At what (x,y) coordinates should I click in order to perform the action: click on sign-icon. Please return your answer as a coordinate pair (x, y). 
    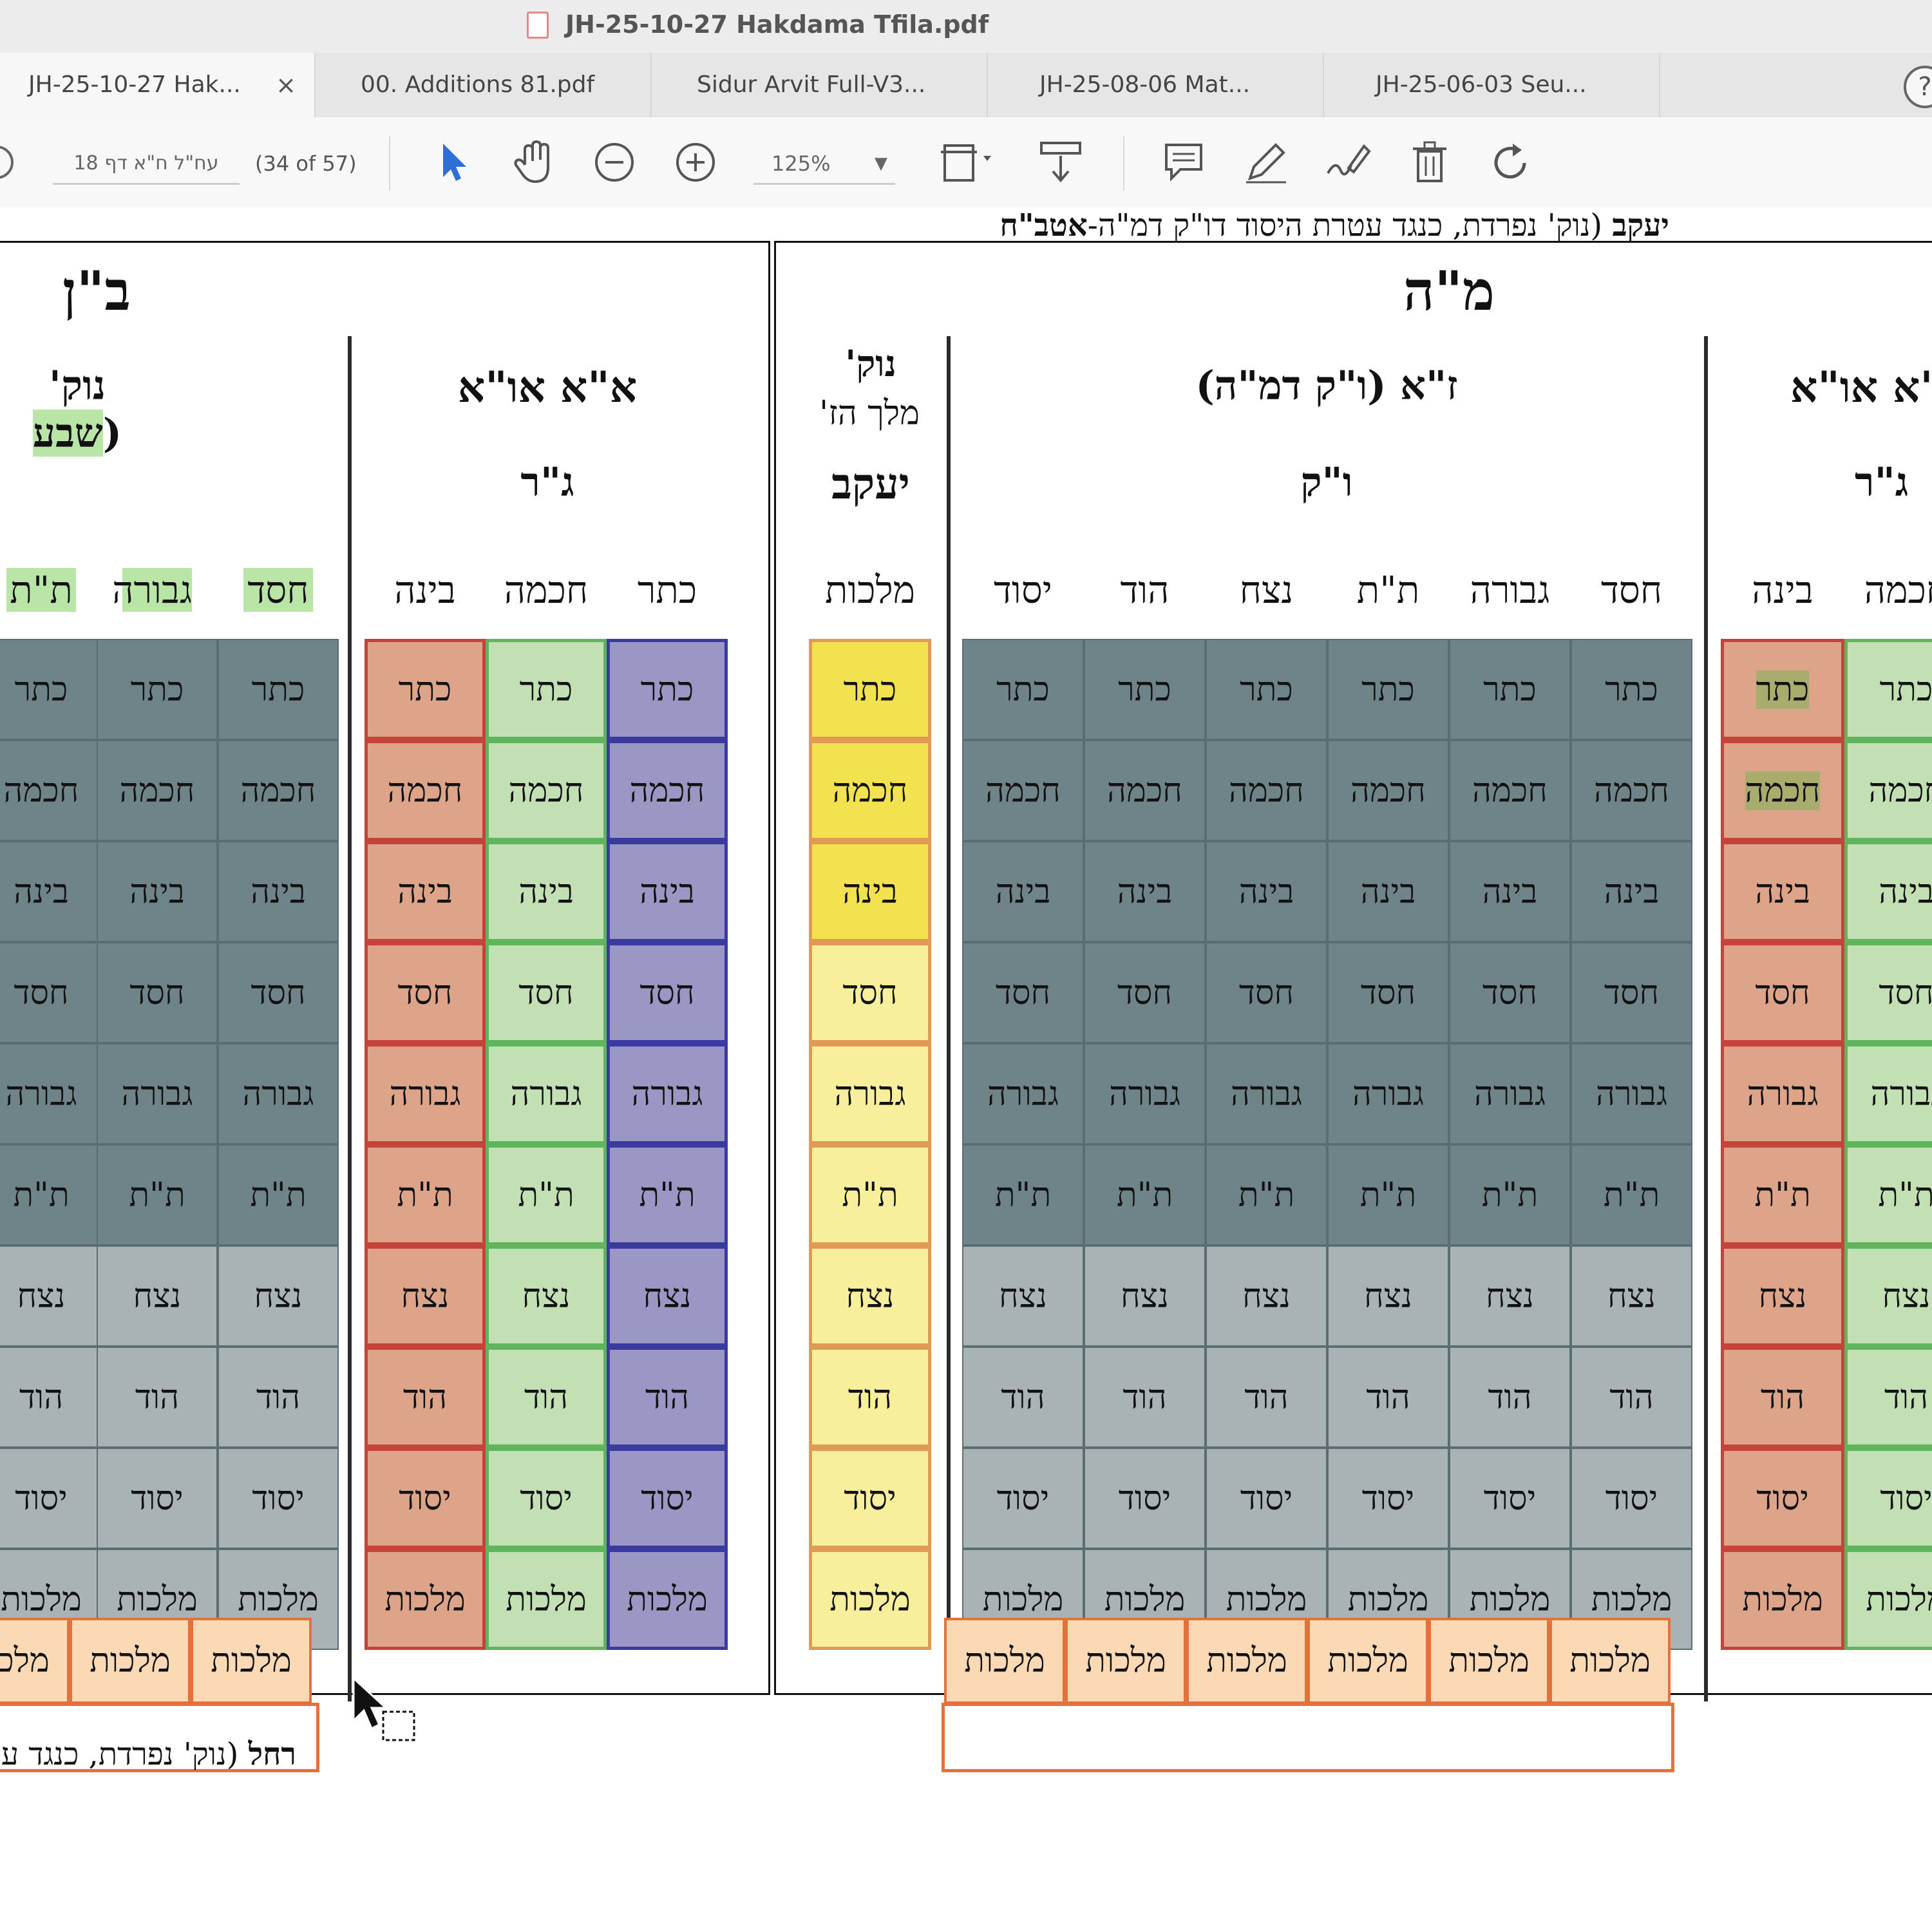
    Looking at the image, I should click on (1347, 163).